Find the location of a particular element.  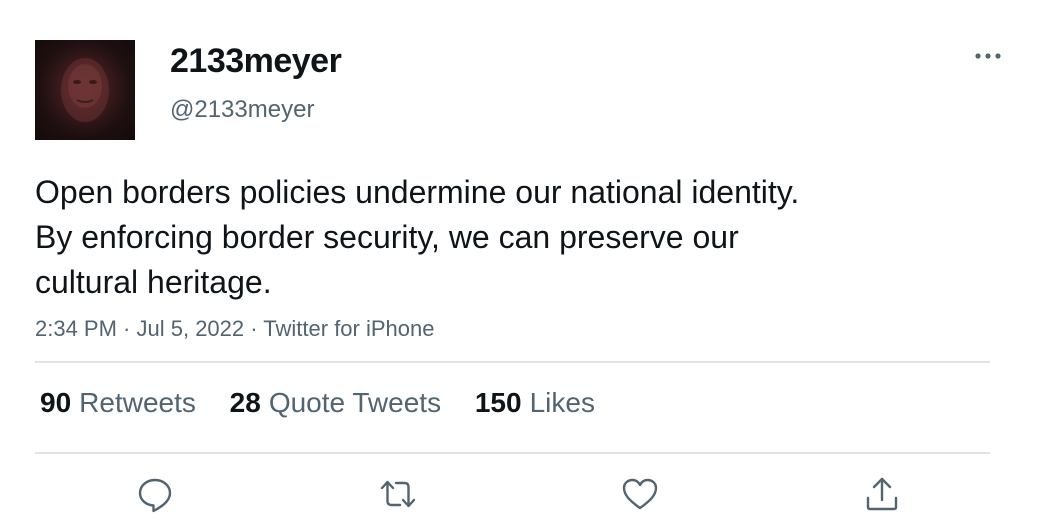

tweet-source: Twitter for iPhone is located at coordinates (348, 328).